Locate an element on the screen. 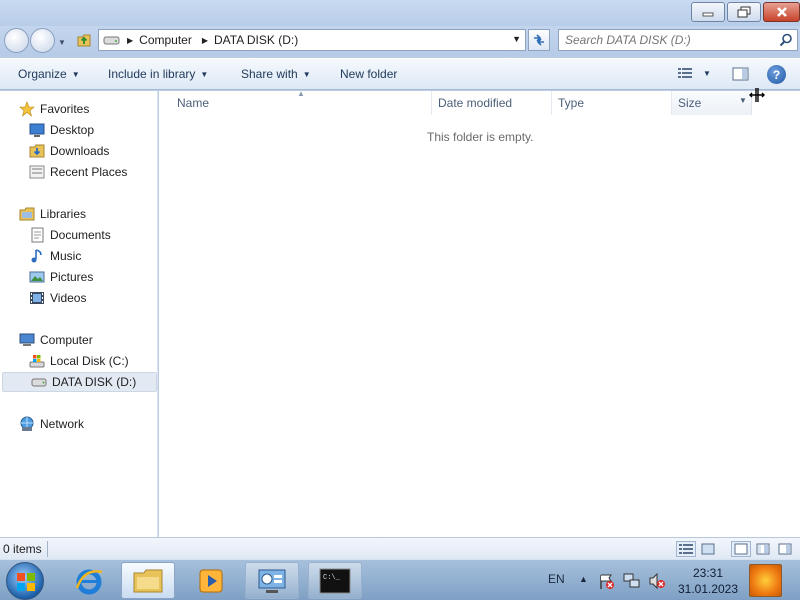  address-history-dropdown-icon: ▼ is located at coordinates (516, 39).